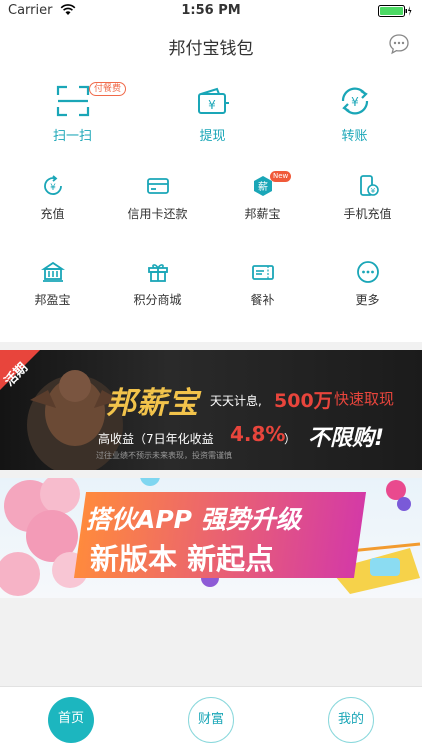  What do you see at coordinates (52, 300) in the screenshot?
I see `bank-label: 邦盈宝` at bounding box center [52, 300].